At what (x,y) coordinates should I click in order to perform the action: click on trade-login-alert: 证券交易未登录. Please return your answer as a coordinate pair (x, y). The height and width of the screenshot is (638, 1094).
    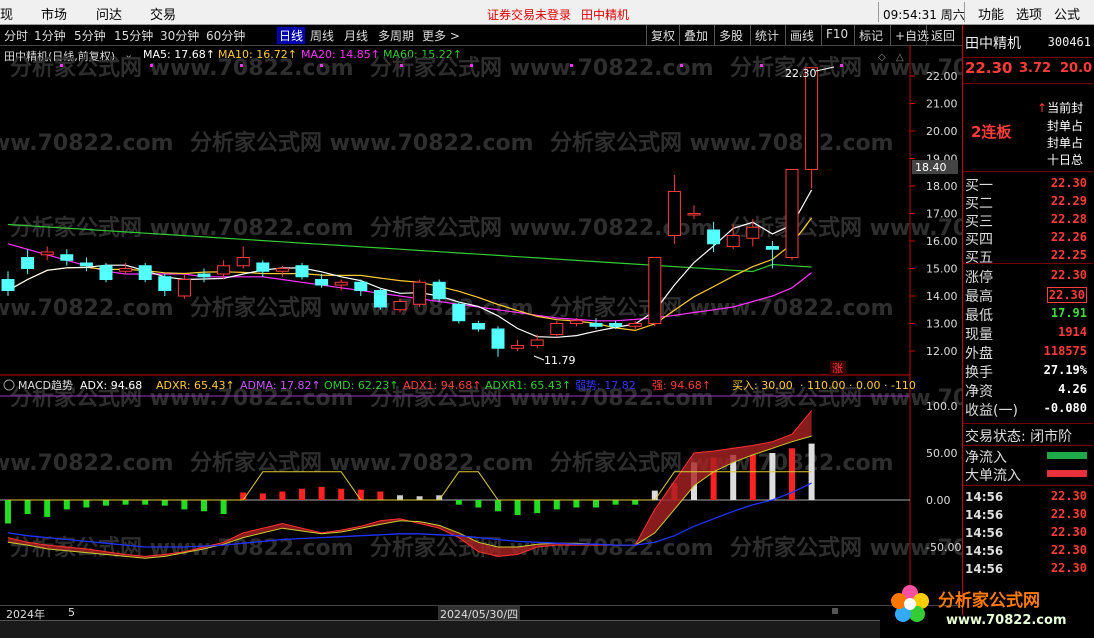
    Looking at the image, I should click on (529, 14).